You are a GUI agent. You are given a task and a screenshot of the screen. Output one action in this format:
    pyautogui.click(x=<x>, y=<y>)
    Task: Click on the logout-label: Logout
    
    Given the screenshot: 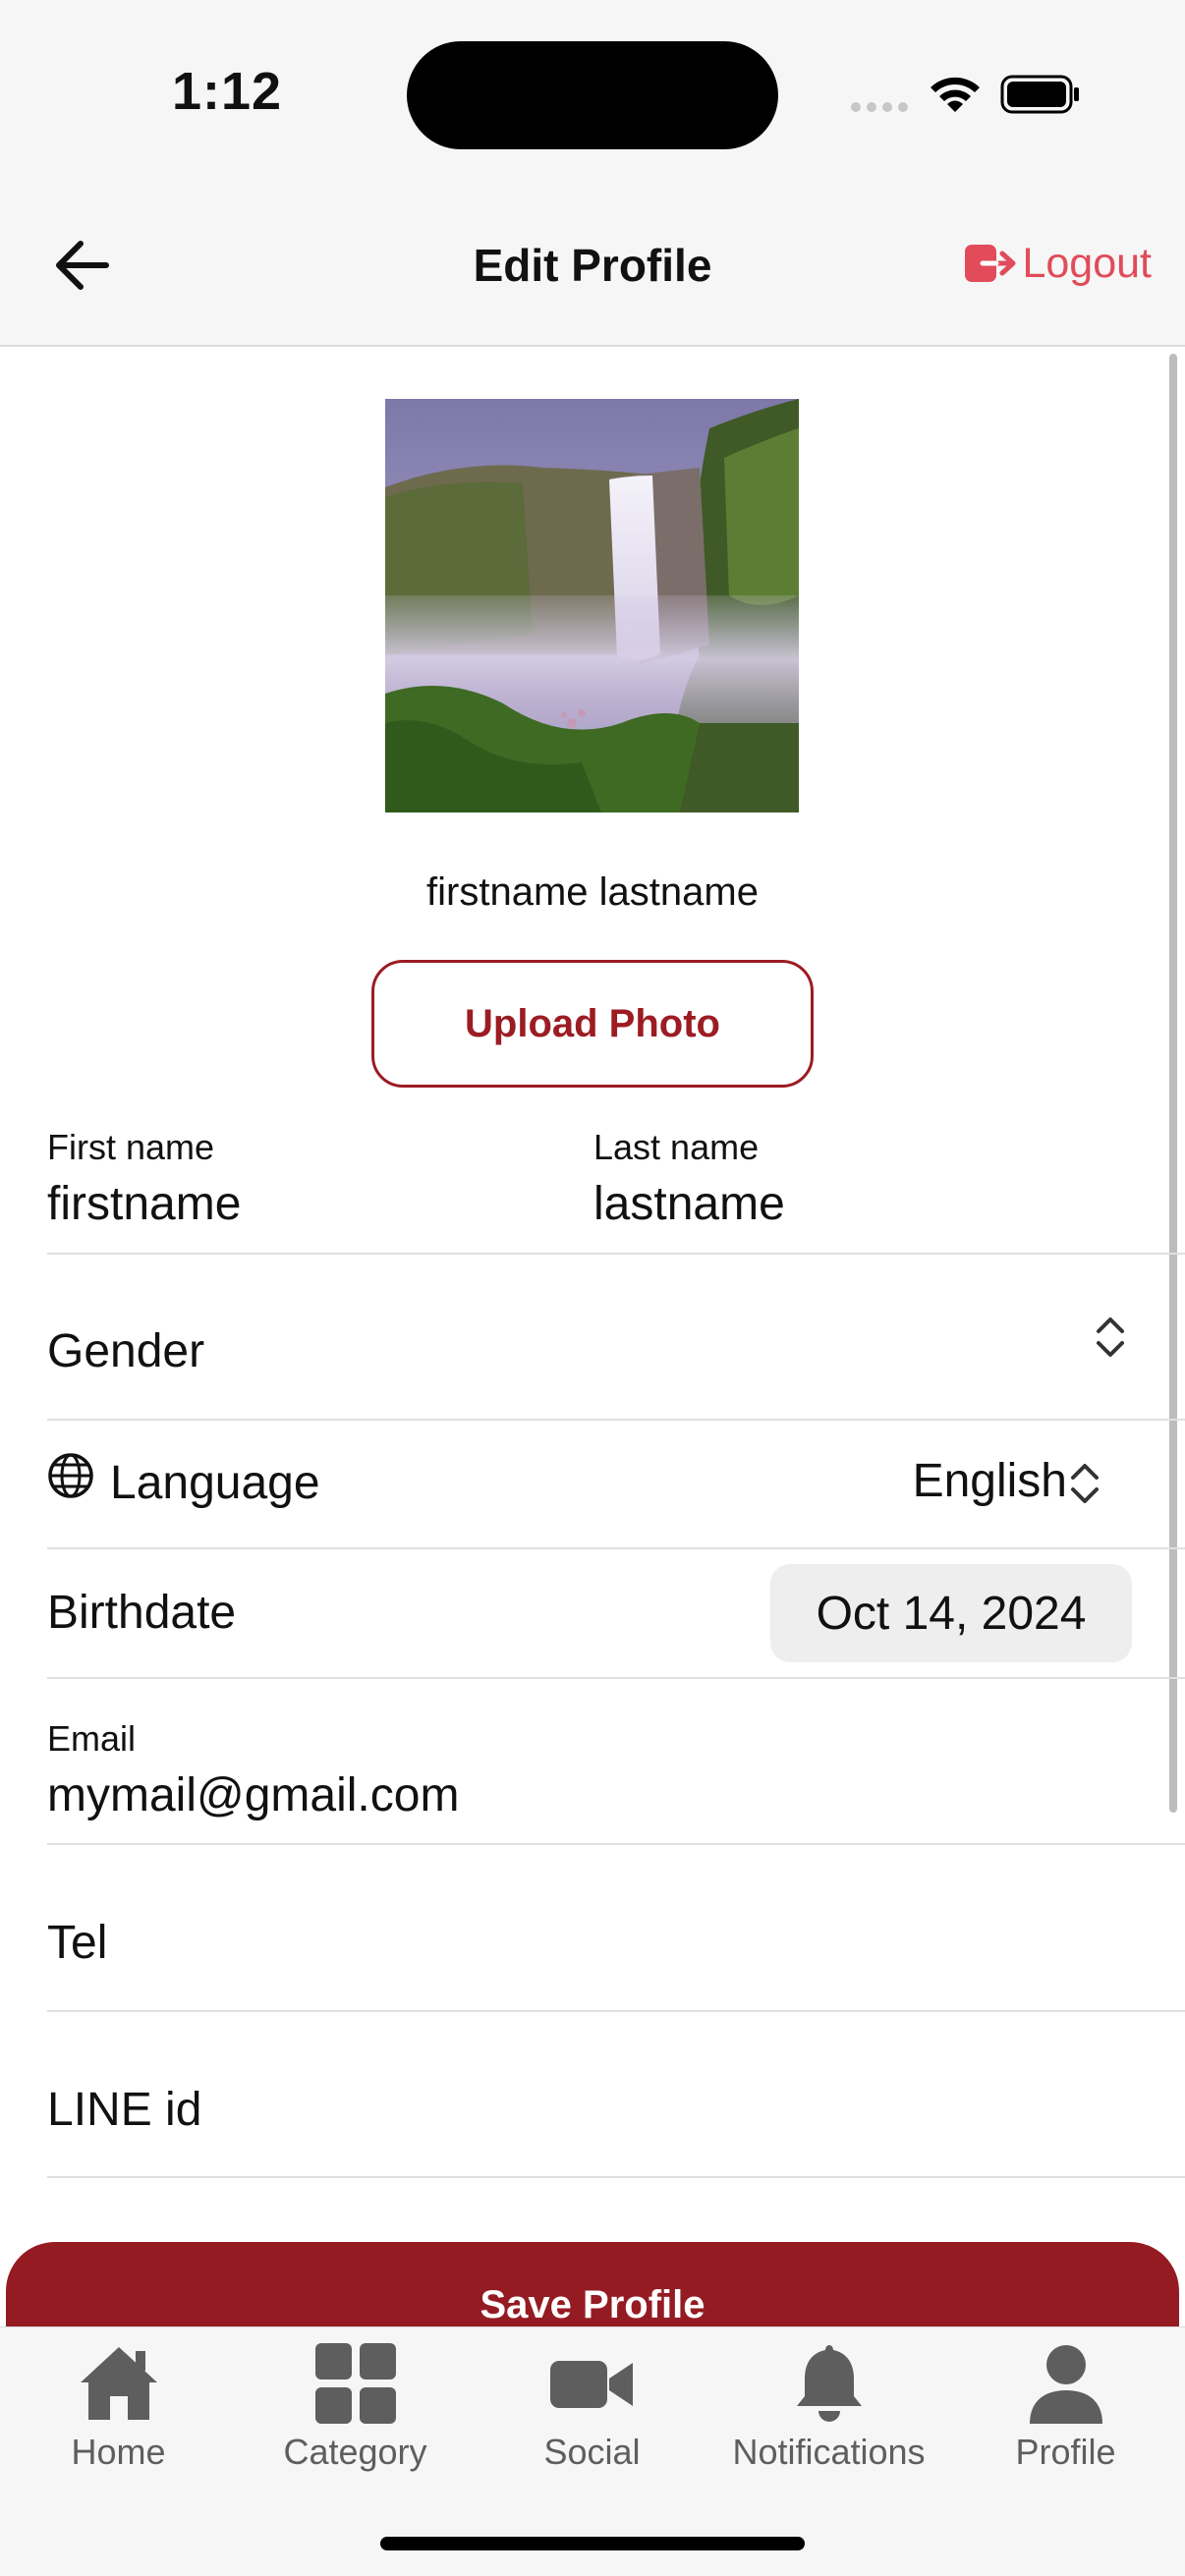 What is the action you would take?
    pyautogui.click(x=1087, y=263)
    